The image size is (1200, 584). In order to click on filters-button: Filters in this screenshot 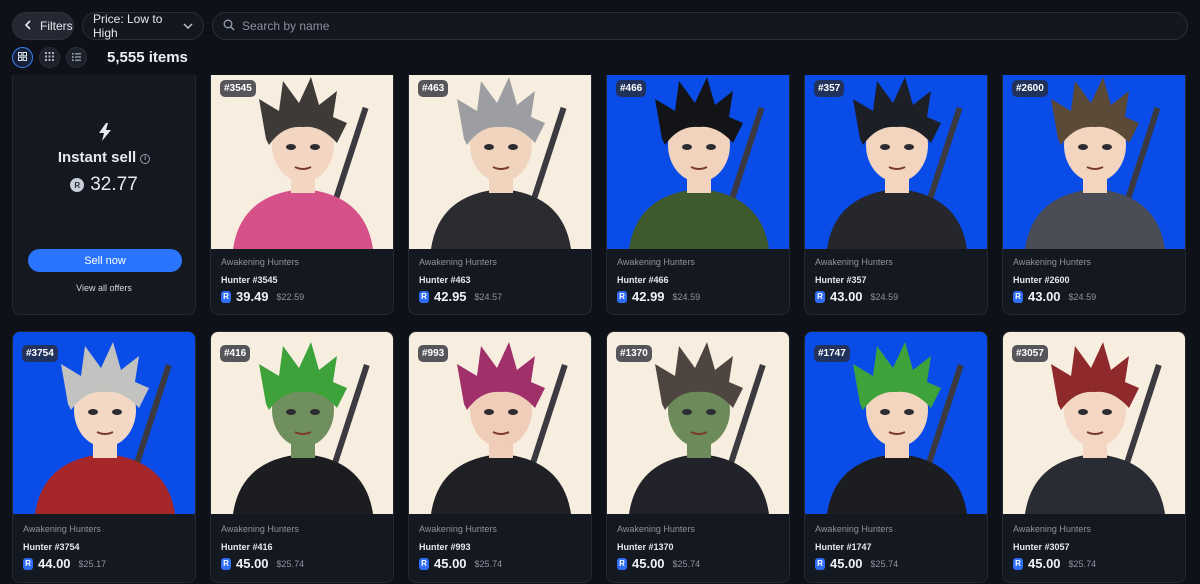, I will do `click(43, 26)`.